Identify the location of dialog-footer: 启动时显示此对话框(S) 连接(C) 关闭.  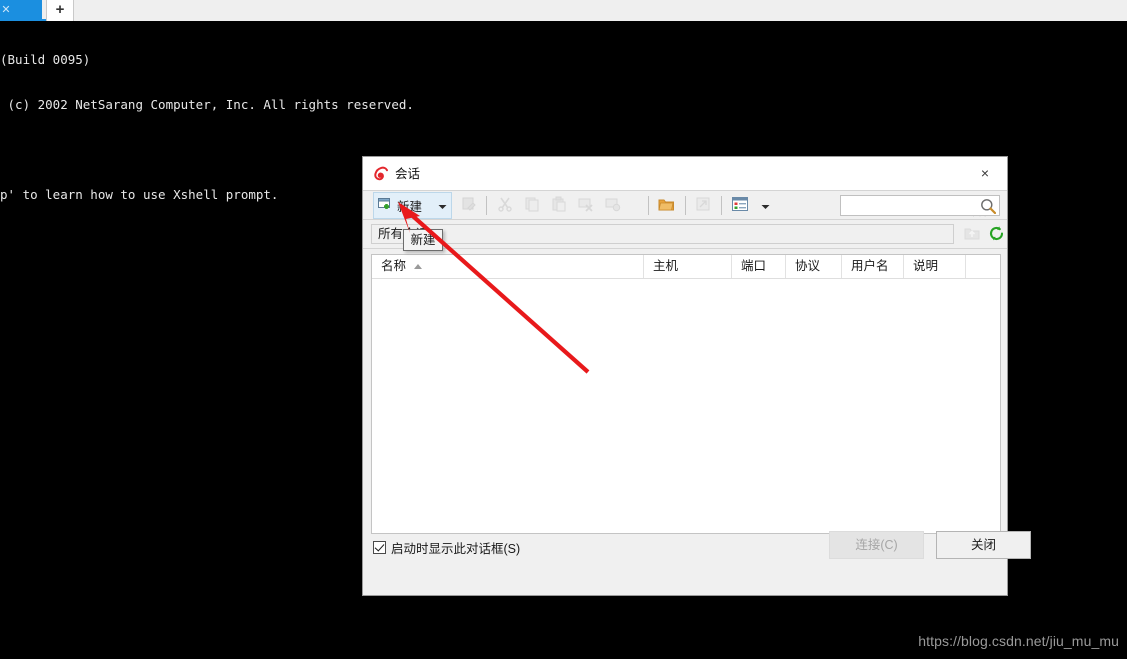
(697, 563).